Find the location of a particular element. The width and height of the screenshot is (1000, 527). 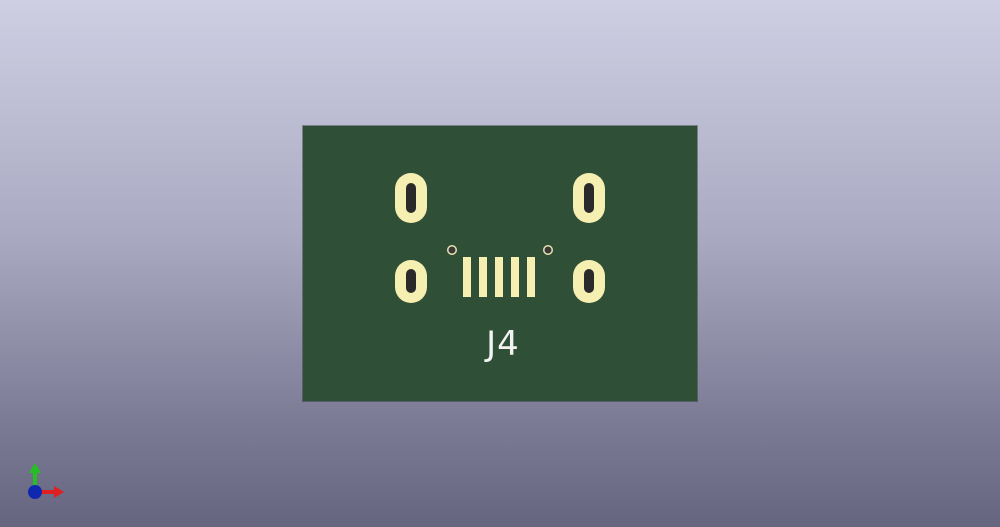

smd-pad-row is located at coordinates (499, 277).